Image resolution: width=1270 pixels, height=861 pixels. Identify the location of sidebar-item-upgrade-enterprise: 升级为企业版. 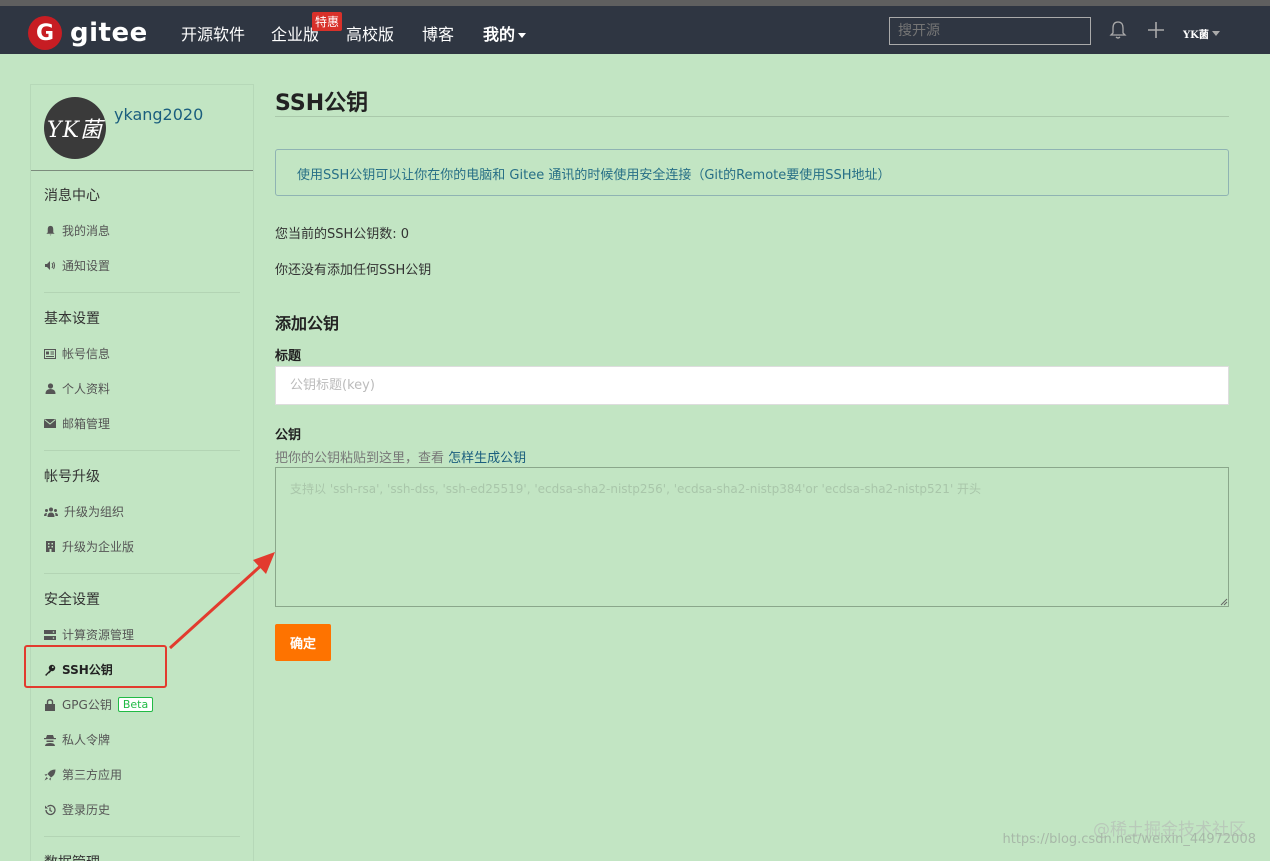
(89, 546).